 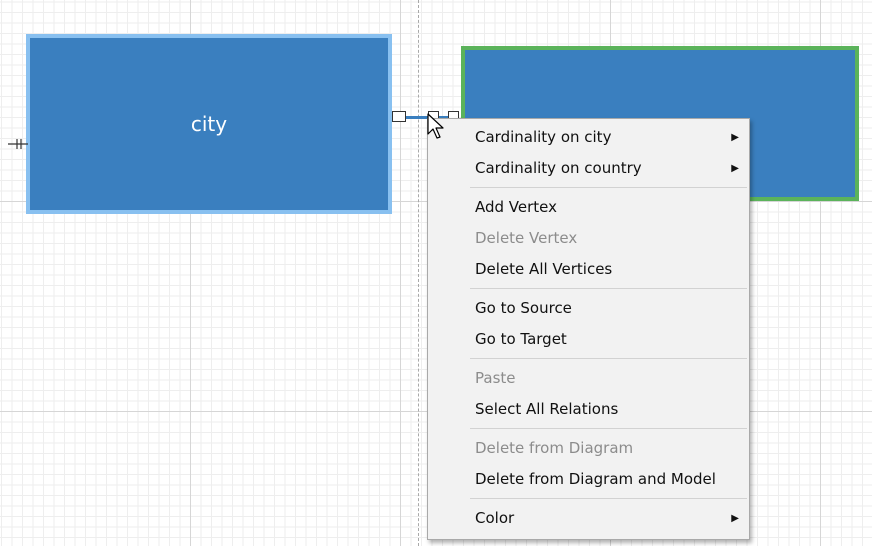 I want to click on menu-item-delete-from-diagram-and-model: Delete from Diagram and Model, so click(x=588, y=479).